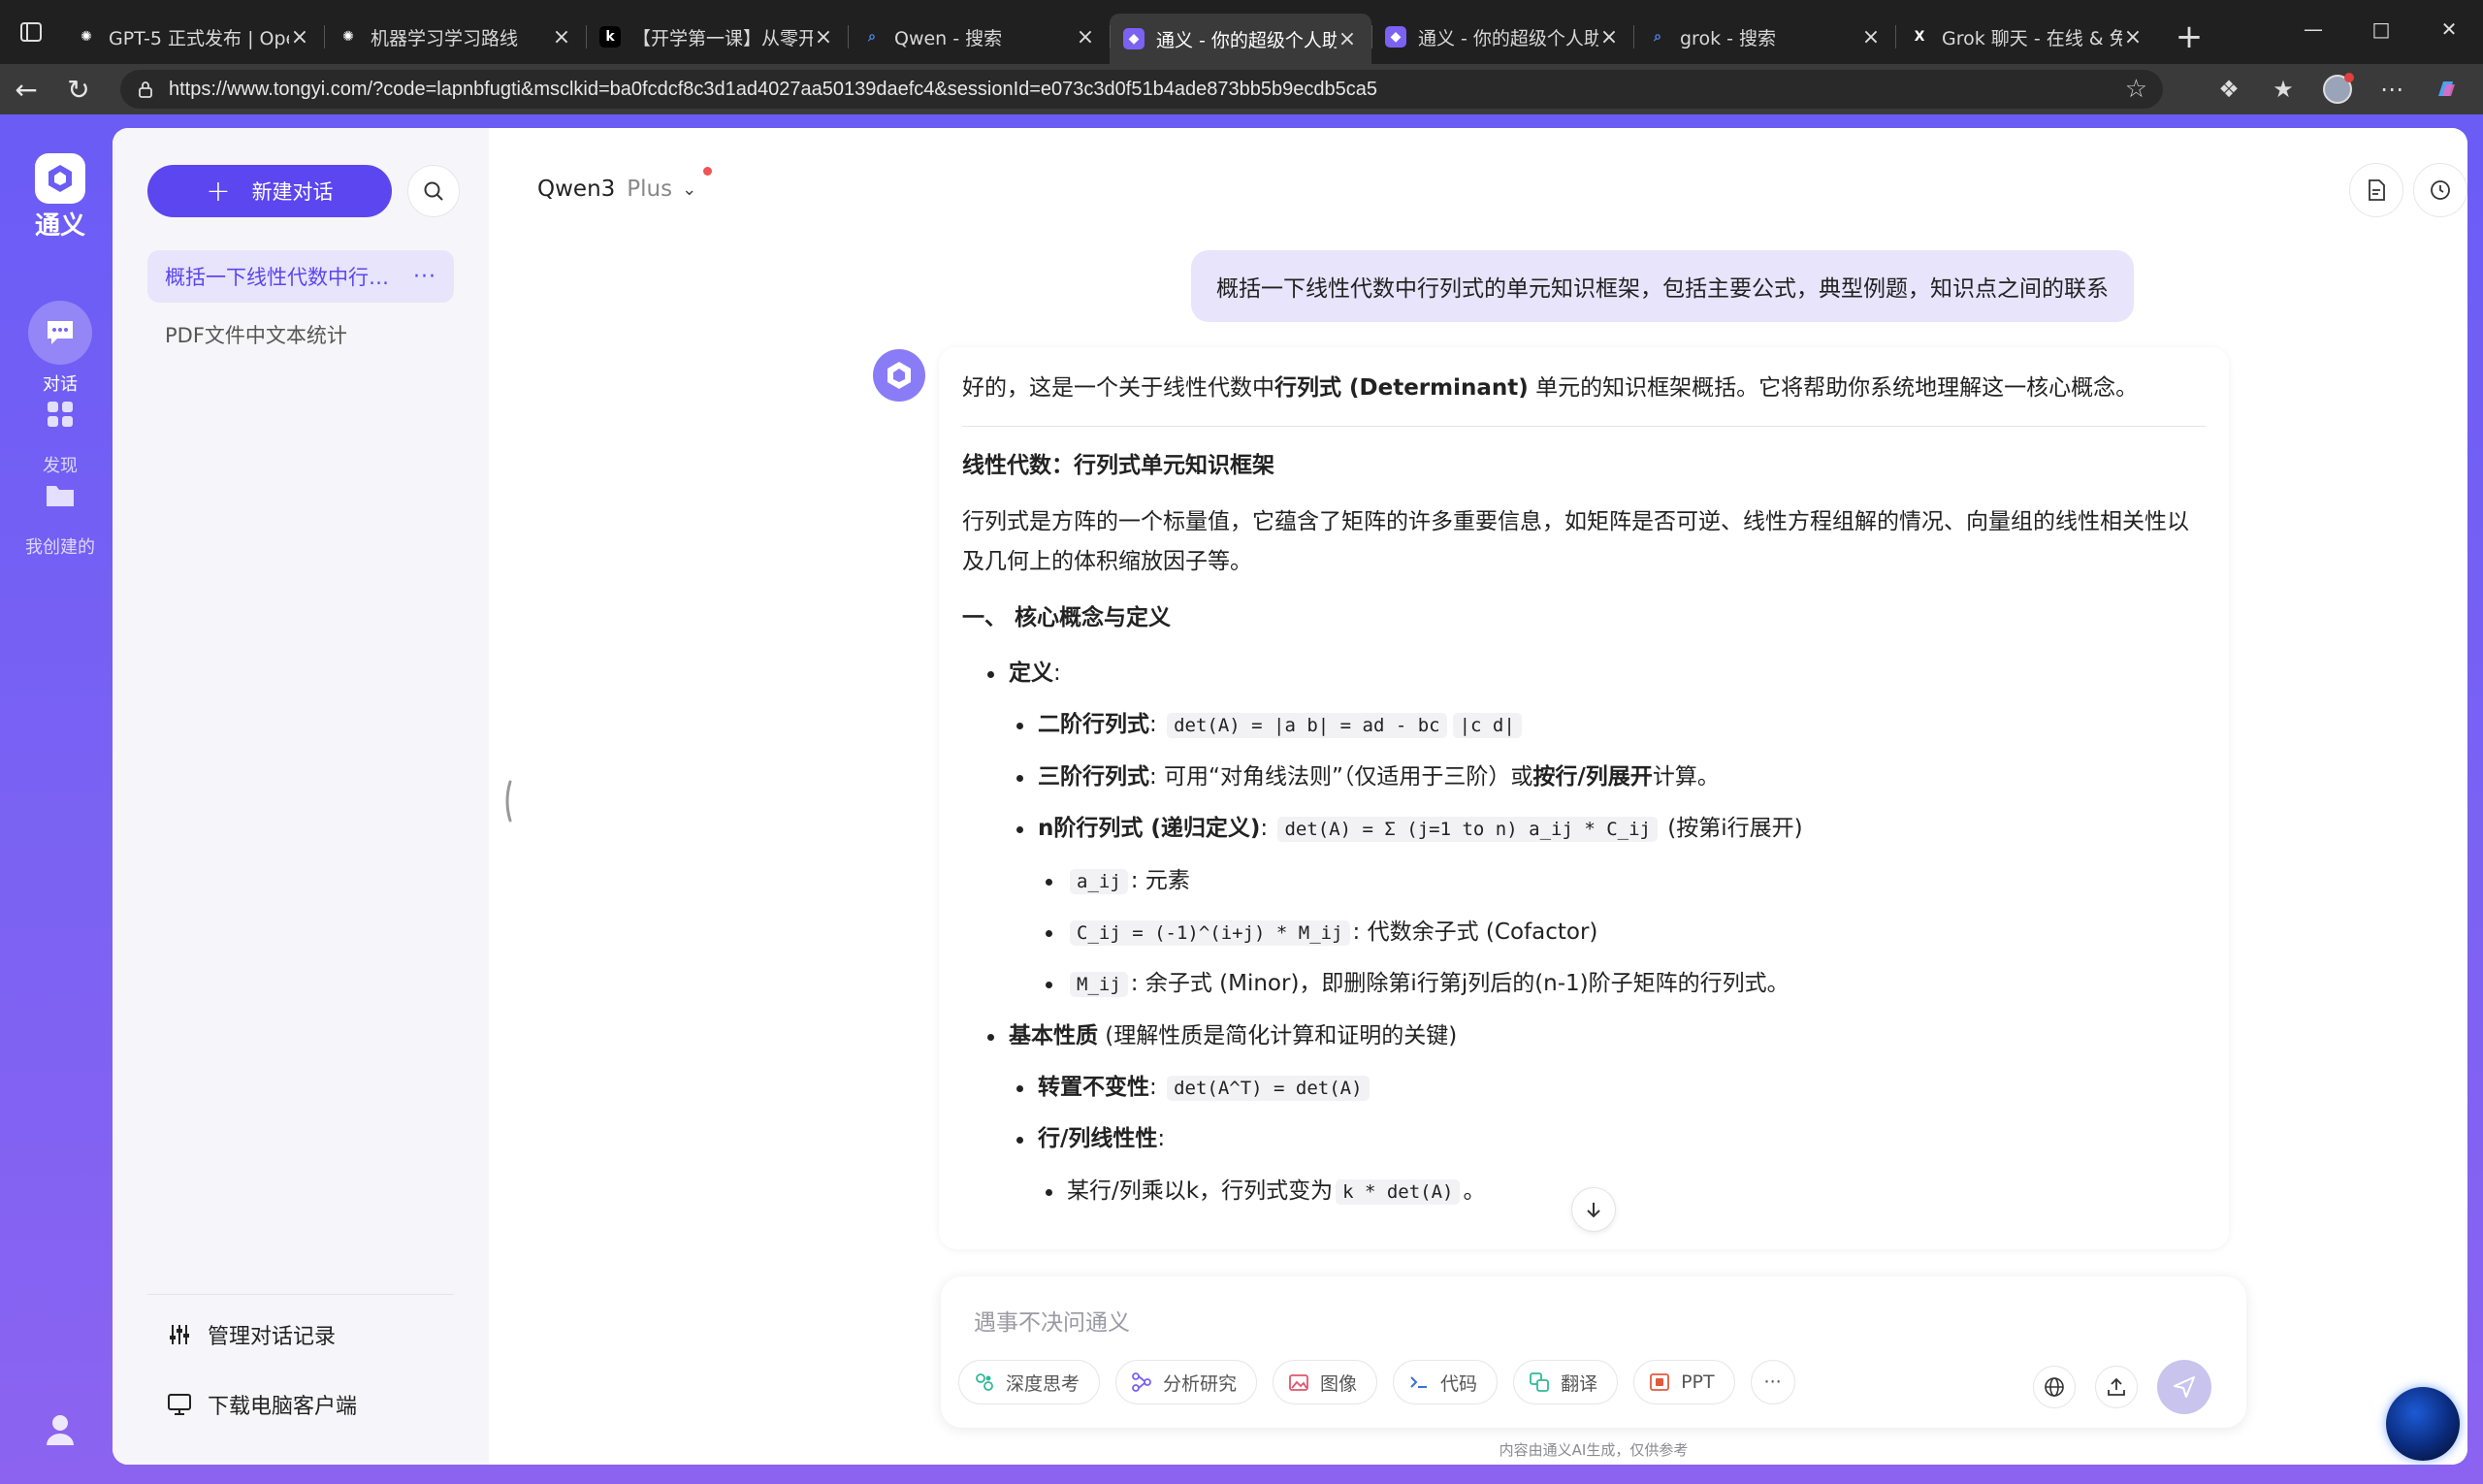 This screenshot has height=1484, width=2483. What do you see at coordinates (1566, 1382) in the screenshot?
I see `translate-chip: 翻译` at bounding box center [1566, 1382].